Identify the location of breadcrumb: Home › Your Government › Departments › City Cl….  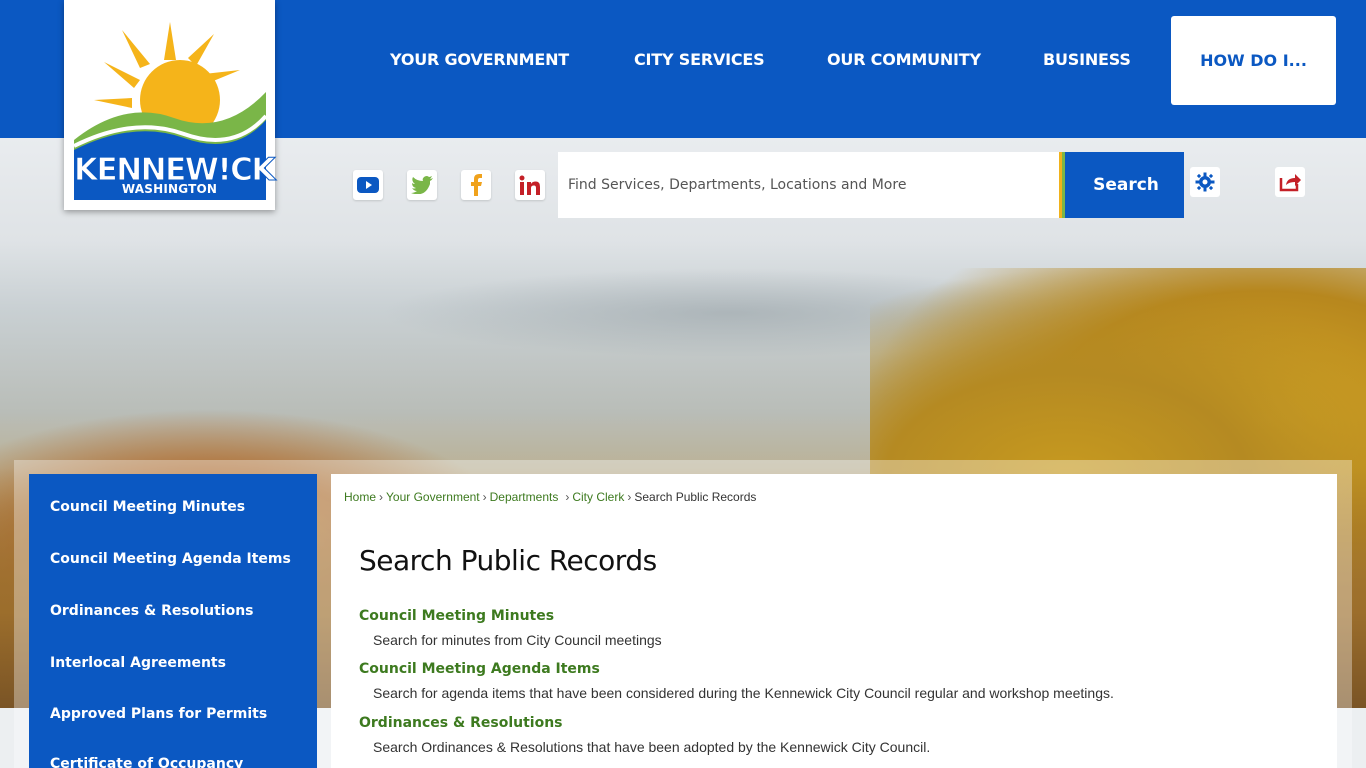
(550, 497).